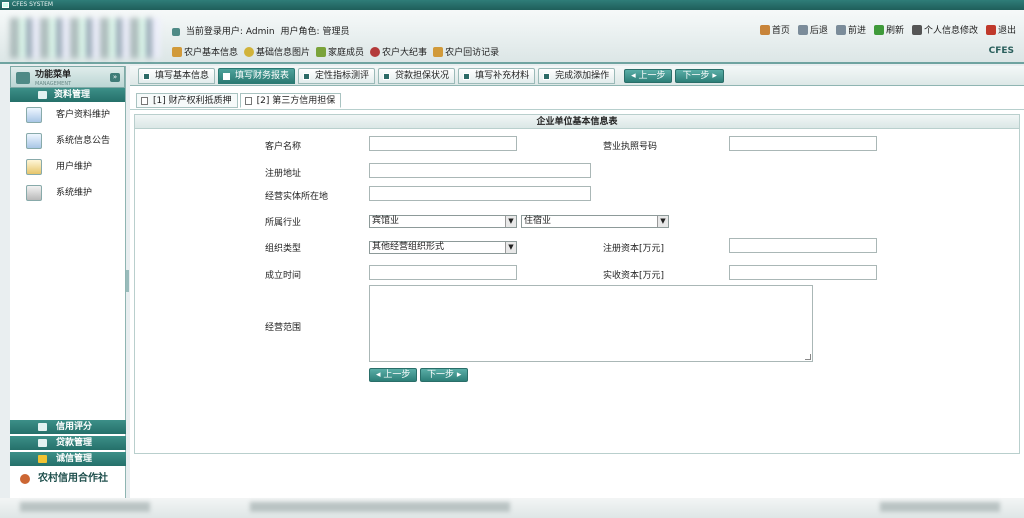 This screenshot has width=1024, height=518. I want to click on reg-address-input, so click(480, 170).